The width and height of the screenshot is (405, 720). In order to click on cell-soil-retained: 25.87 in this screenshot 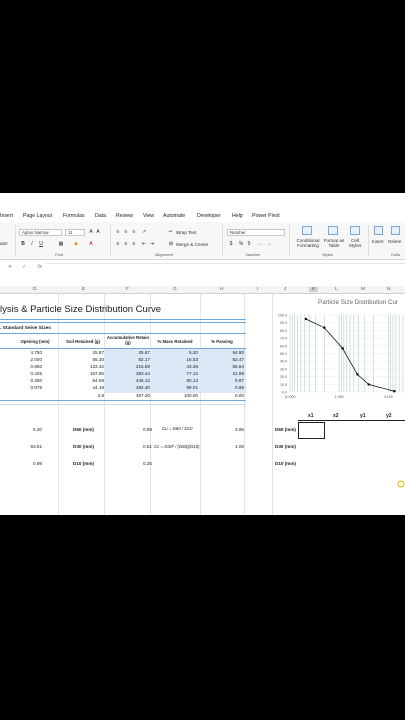, I will do `click(82, 352)`.